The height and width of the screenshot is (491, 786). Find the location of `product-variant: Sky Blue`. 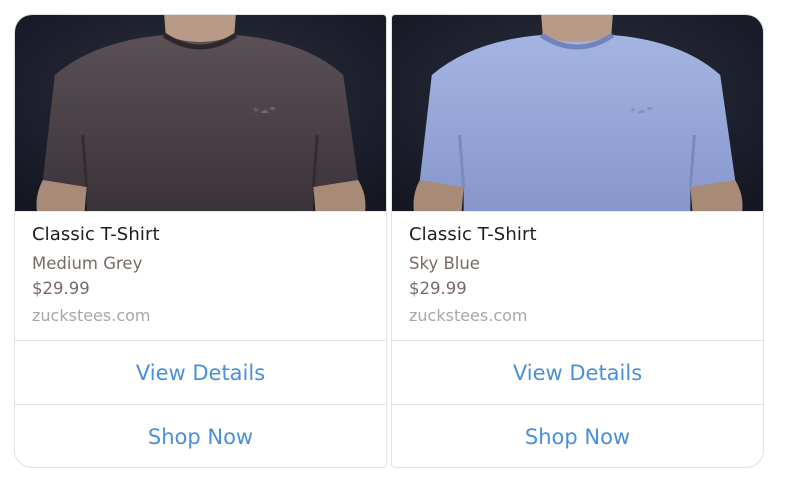

product-variant: Sky Blue is located at coordinates (444, 263).